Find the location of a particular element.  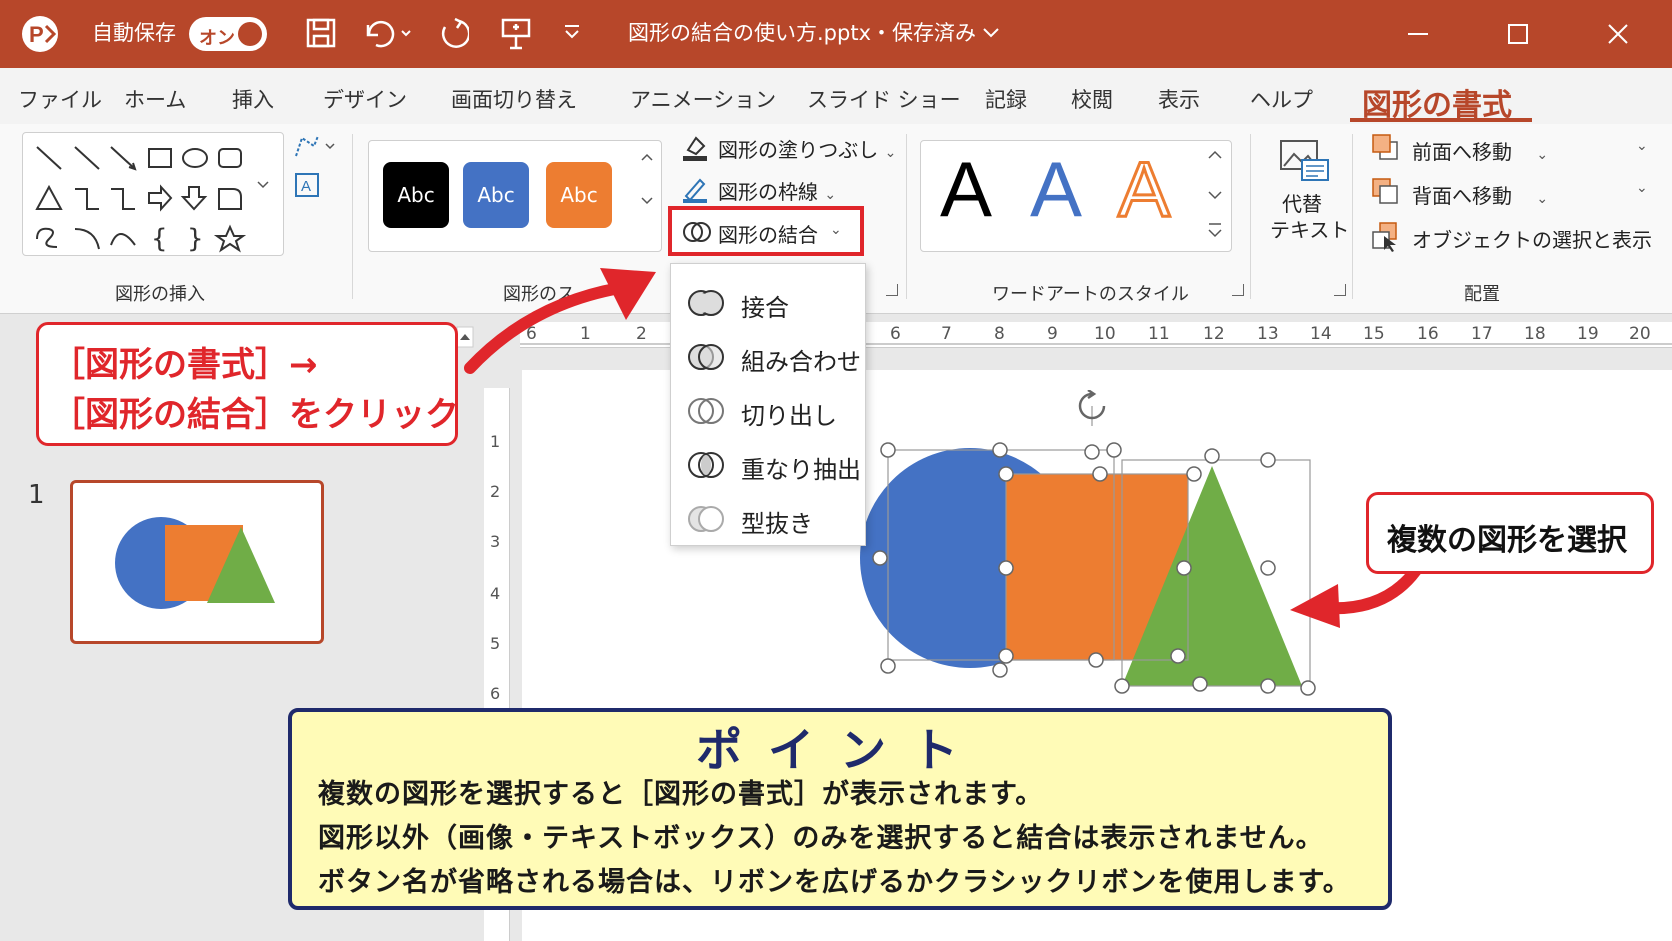

menu-item-subtract: 型抜き is located at coordinates (769, 518).